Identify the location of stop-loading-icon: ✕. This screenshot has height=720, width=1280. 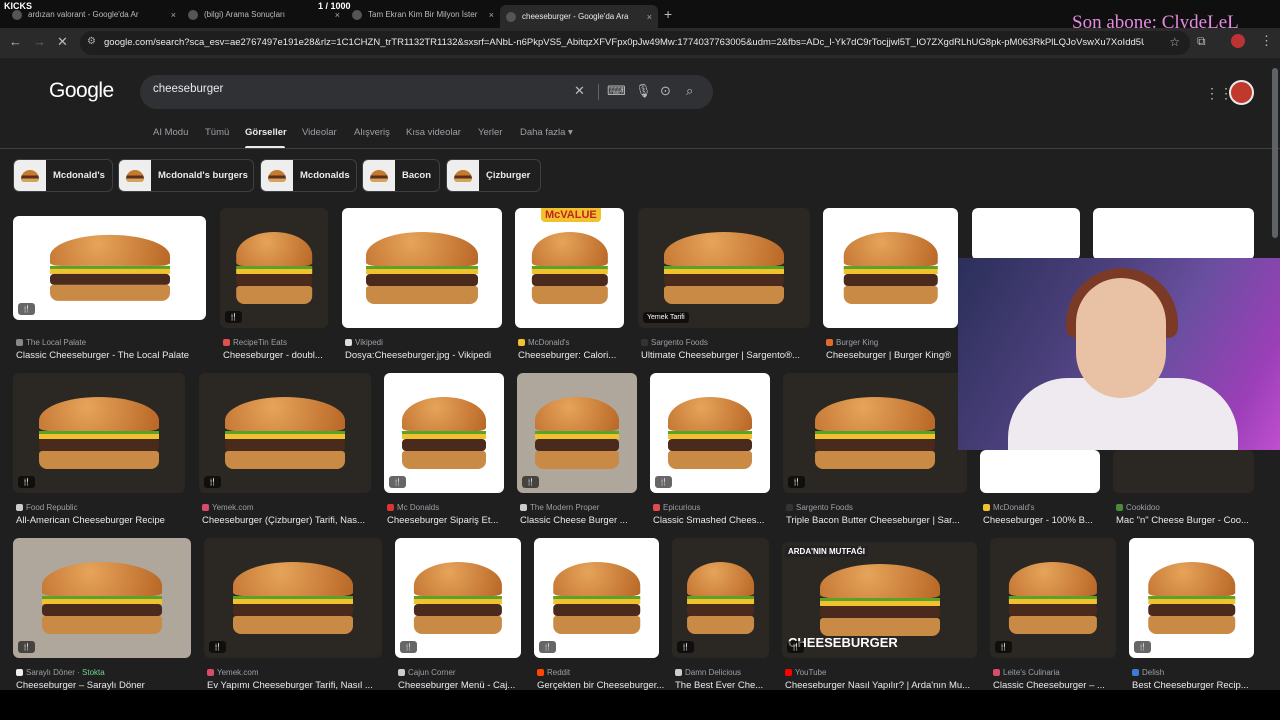
(62, 42).